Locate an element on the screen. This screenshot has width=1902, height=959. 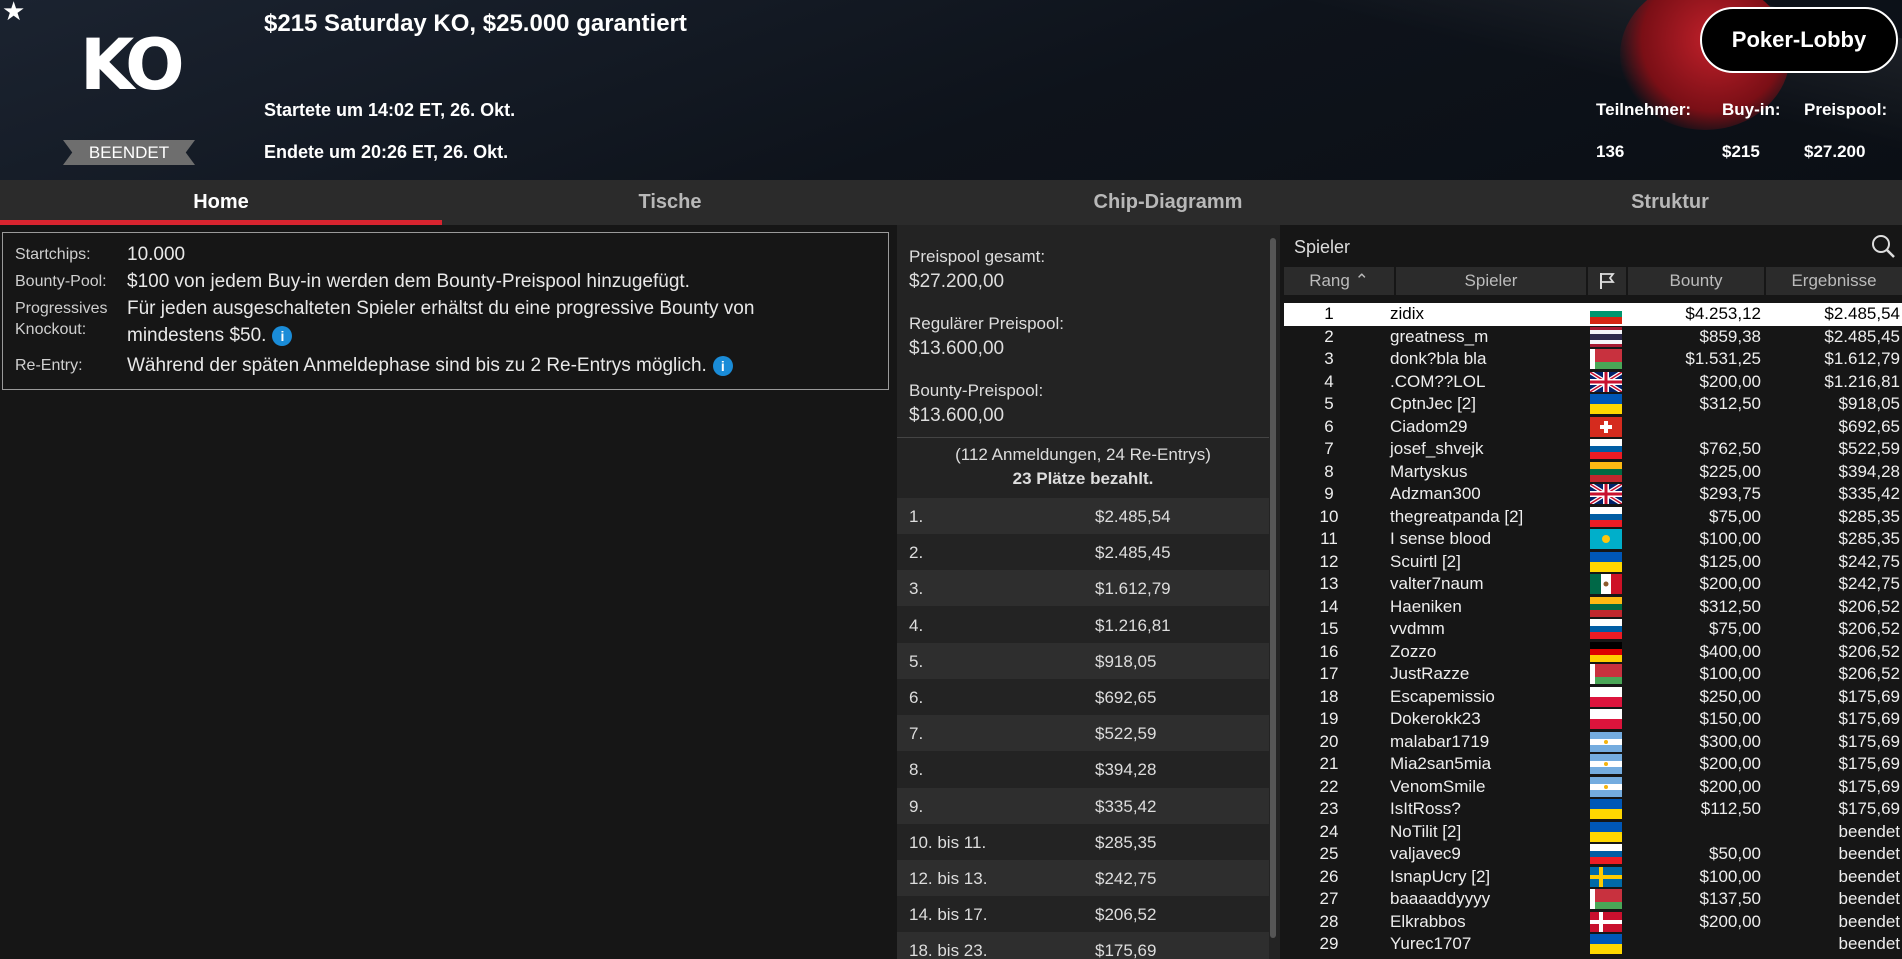
player-rank: 12 is located at coordinates (1329, 561).